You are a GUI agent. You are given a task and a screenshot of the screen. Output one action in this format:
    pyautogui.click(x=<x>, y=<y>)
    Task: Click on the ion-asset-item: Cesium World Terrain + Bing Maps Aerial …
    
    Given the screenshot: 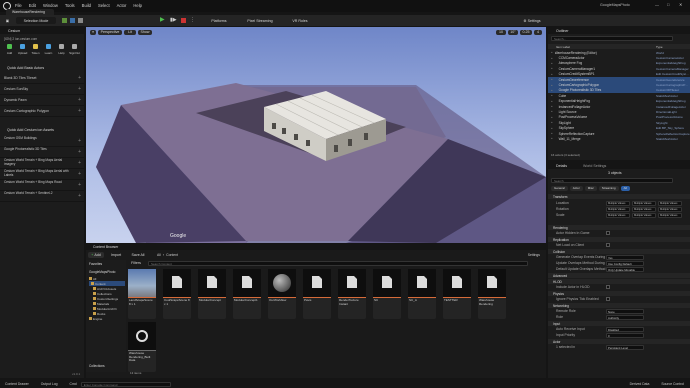 What is the action you would take?
    pyautogui.click(x=42, y=174)
    